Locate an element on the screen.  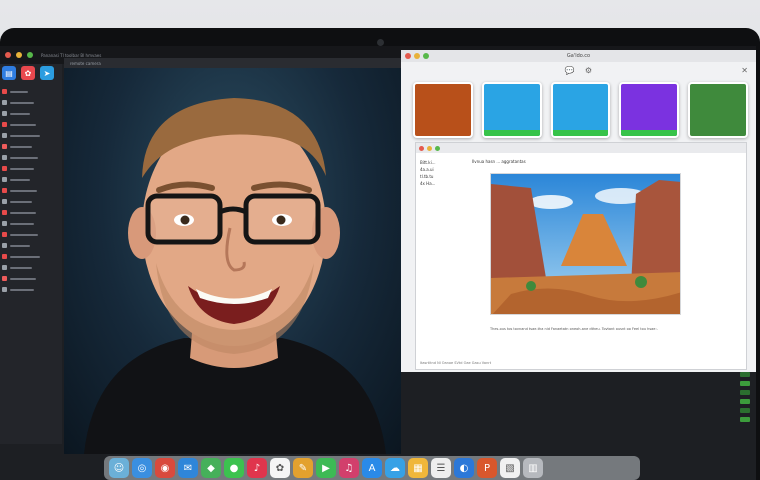
maps-icon: ◆ is located at coordinates (211, 468).